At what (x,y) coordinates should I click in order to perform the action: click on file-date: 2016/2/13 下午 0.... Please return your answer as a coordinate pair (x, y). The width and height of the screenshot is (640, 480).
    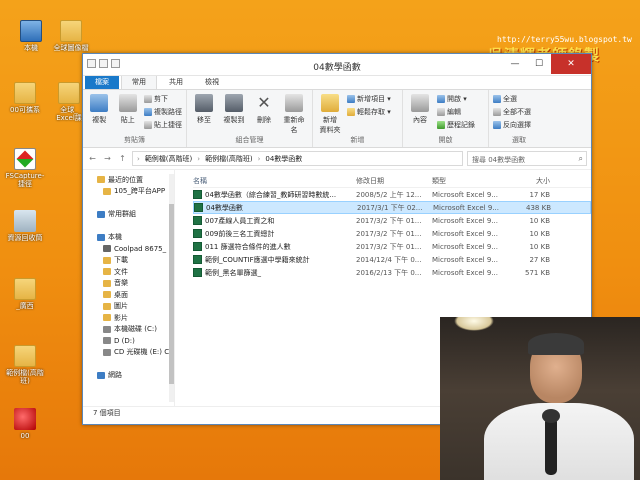
    Looking at the image, I should click on (389, 272).